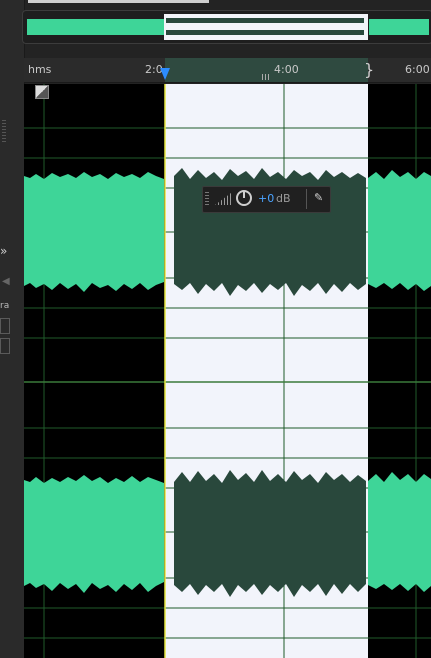 This screenshot has width=431, height=658. Describe the element at coordinates (223, 199) in the screenshot. I see `level-meter-icon` at that location.